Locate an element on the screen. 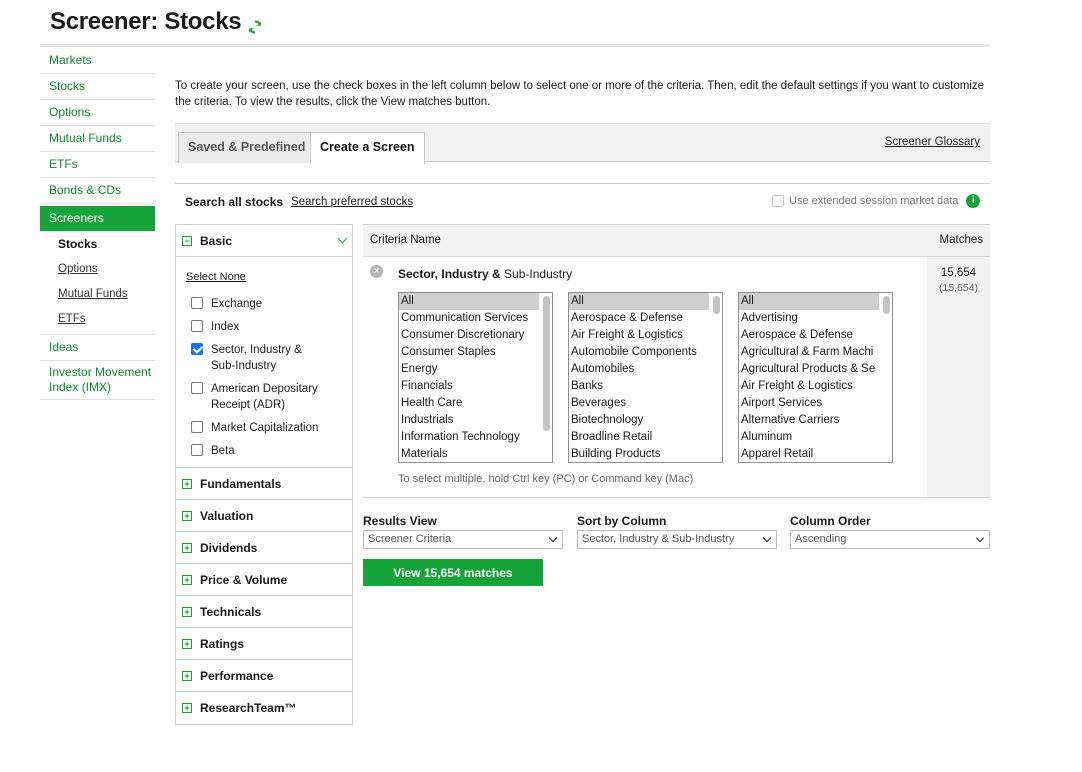  listbox-option: Airport Services is located at coordinates (809, 403).